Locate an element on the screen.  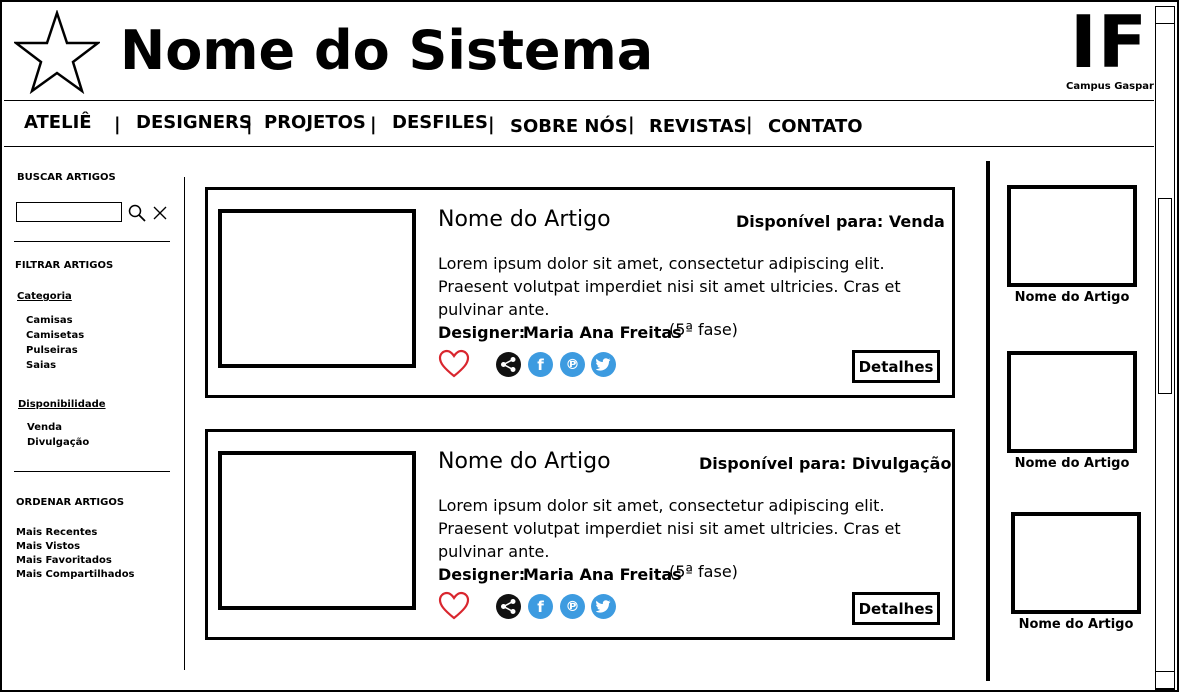
search-input is located at coordinates (69, 212).